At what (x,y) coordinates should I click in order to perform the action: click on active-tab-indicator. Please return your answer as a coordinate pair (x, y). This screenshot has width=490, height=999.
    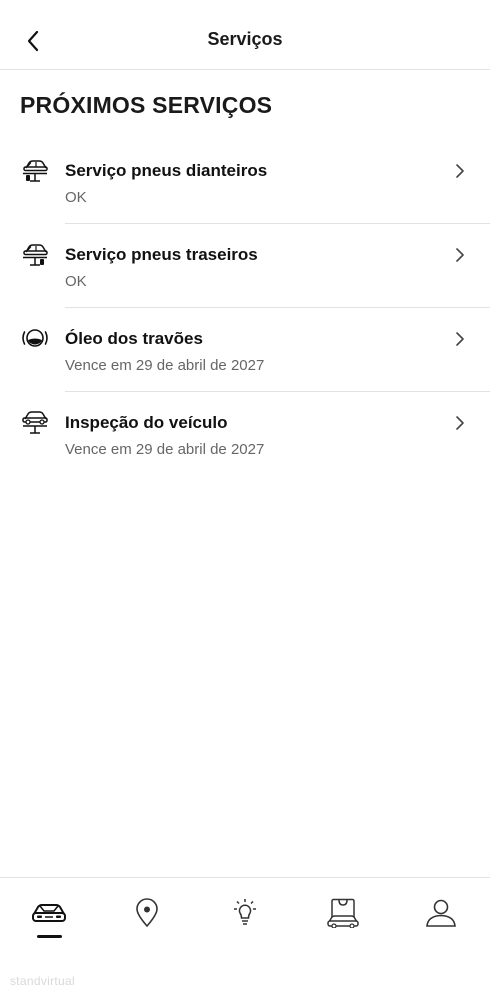
    Looking at the image, I should click on (49, 936).